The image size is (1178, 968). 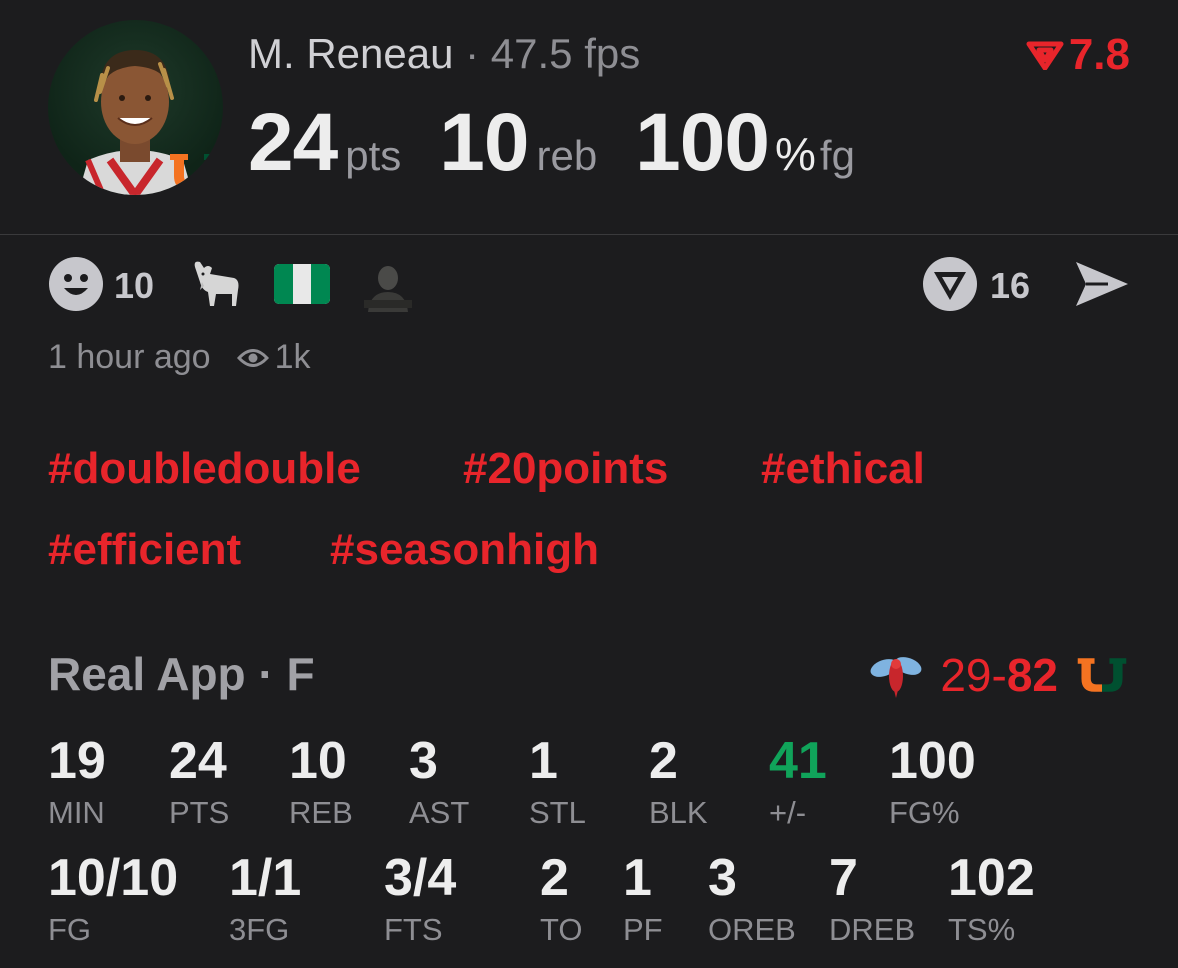 I want to click on stat-value: 3/4, so click(x=420, y=878).